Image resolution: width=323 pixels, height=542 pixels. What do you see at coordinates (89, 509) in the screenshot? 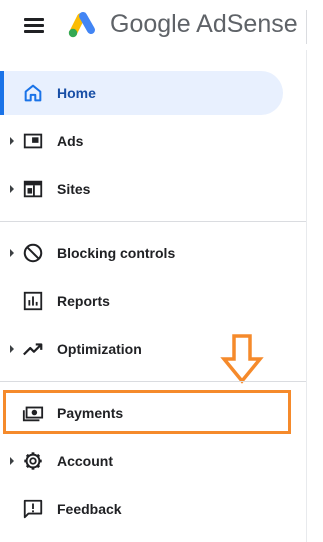
I see `sidebar-item-label: Feedback` at bounding box center [89, 509].